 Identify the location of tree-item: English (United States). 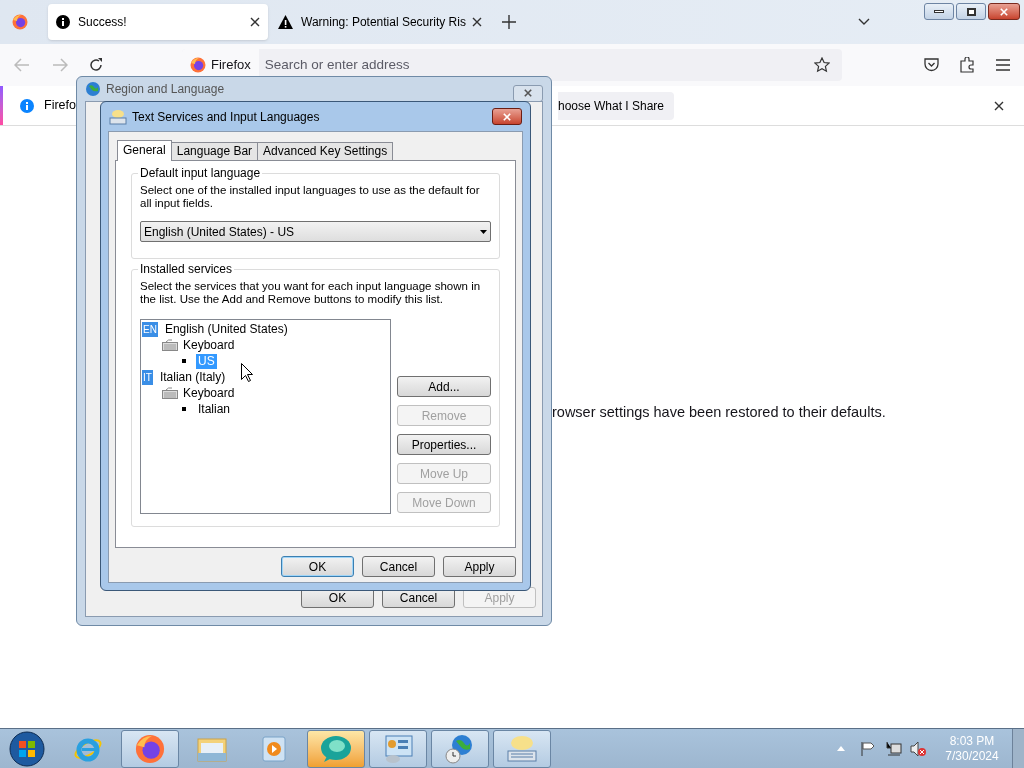
(226, 329).